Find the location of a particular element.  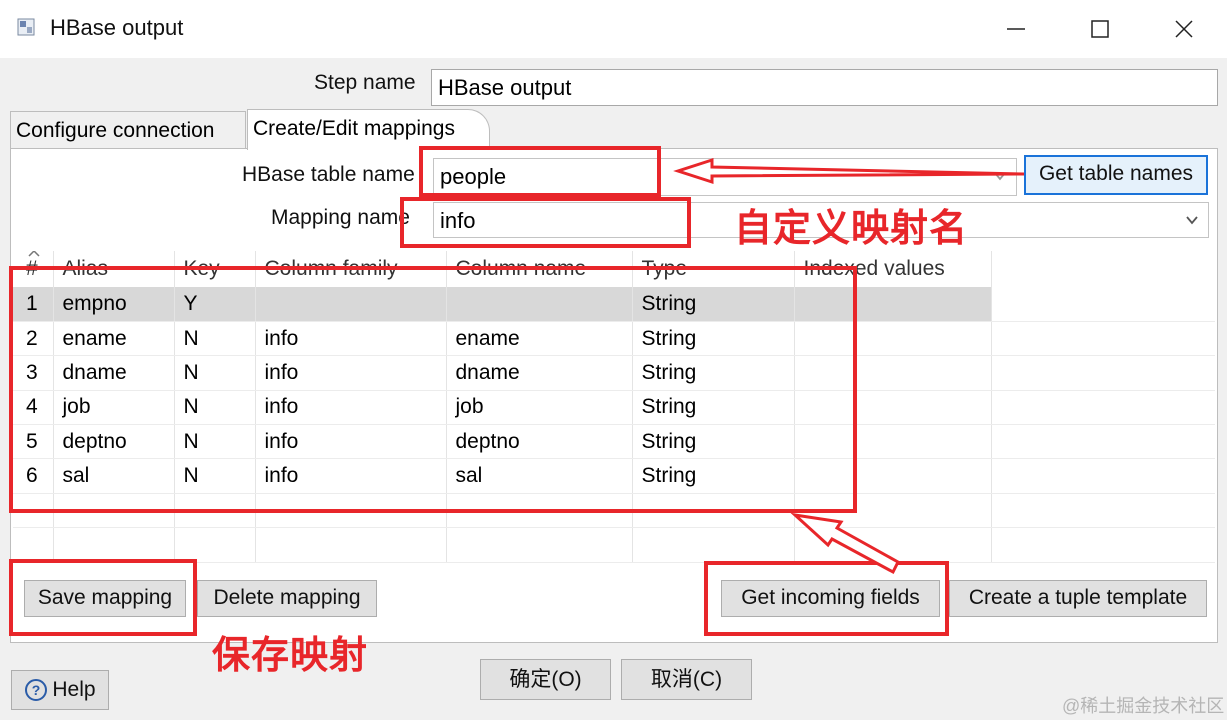

annotation-save-mapping-text: 保存映射 is located at coordinates (290, 656).